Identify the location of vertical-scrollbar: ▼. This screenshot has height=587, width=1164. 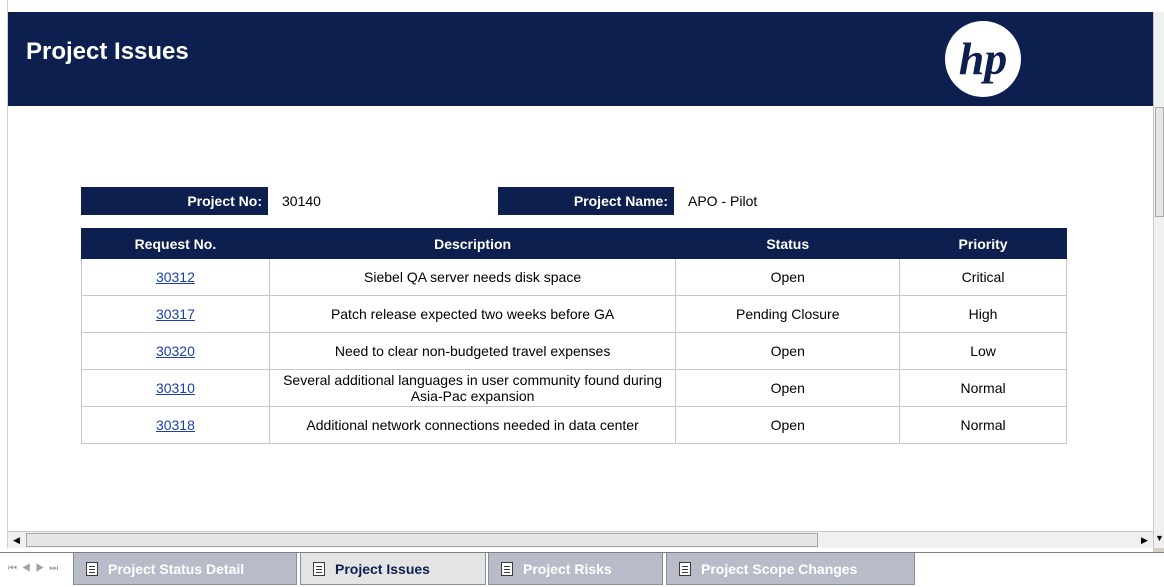
(1158, 280).